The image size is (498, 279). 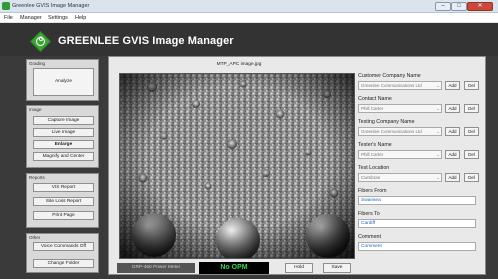 I want to click on save-button: Save, so click(x=337, y=268).